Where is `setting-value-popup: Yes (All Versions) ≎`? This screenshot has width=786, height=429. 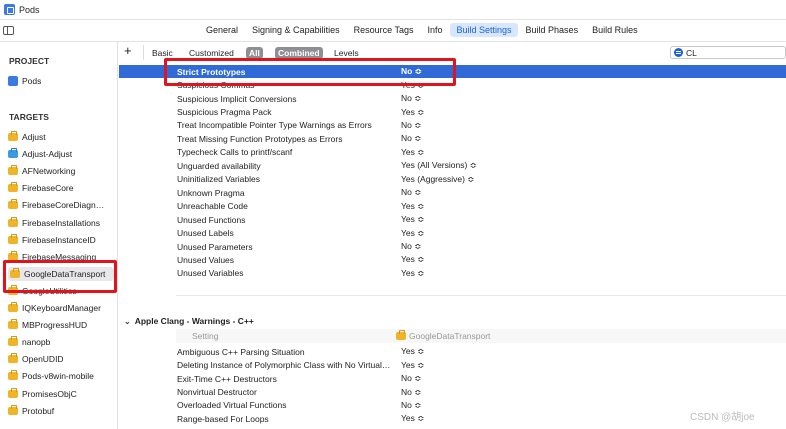
setting-value-popup: Yes (All Versions) ≎ is located at coordinates (439, 165).